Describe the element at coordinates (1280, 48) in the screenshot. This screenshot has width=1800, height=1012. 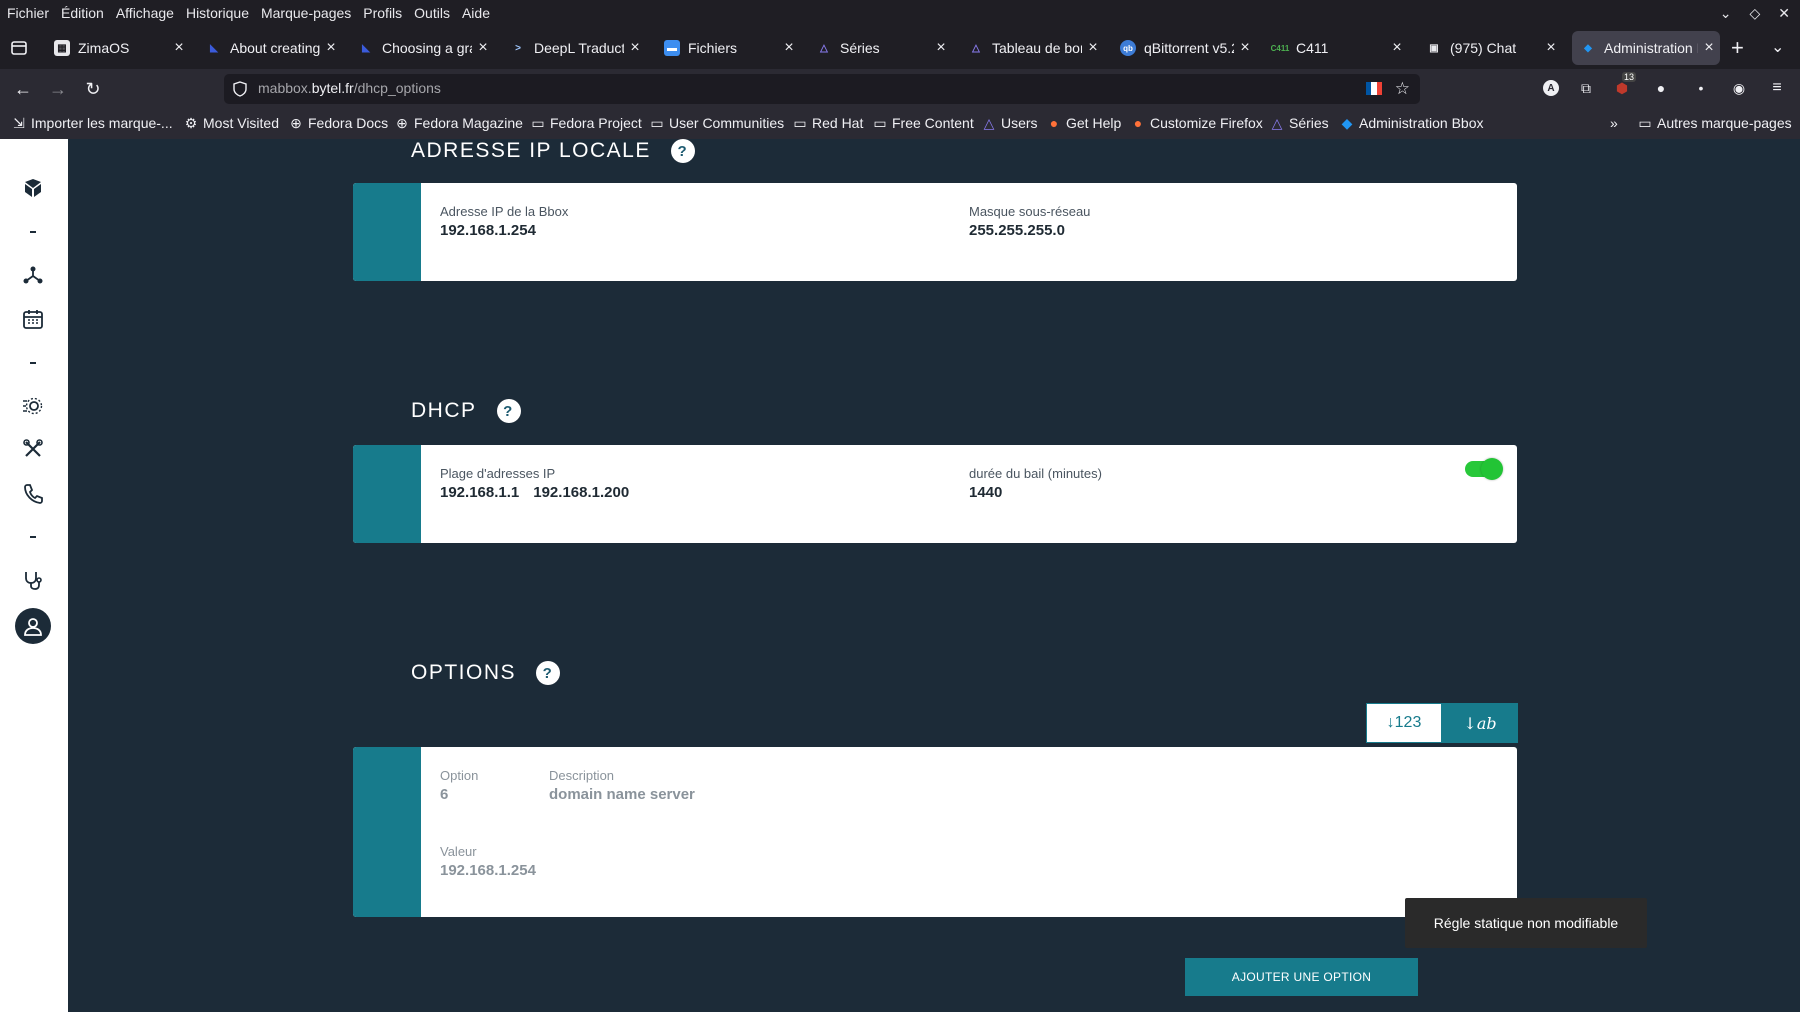
I see `c411-icon: C411` at that location.